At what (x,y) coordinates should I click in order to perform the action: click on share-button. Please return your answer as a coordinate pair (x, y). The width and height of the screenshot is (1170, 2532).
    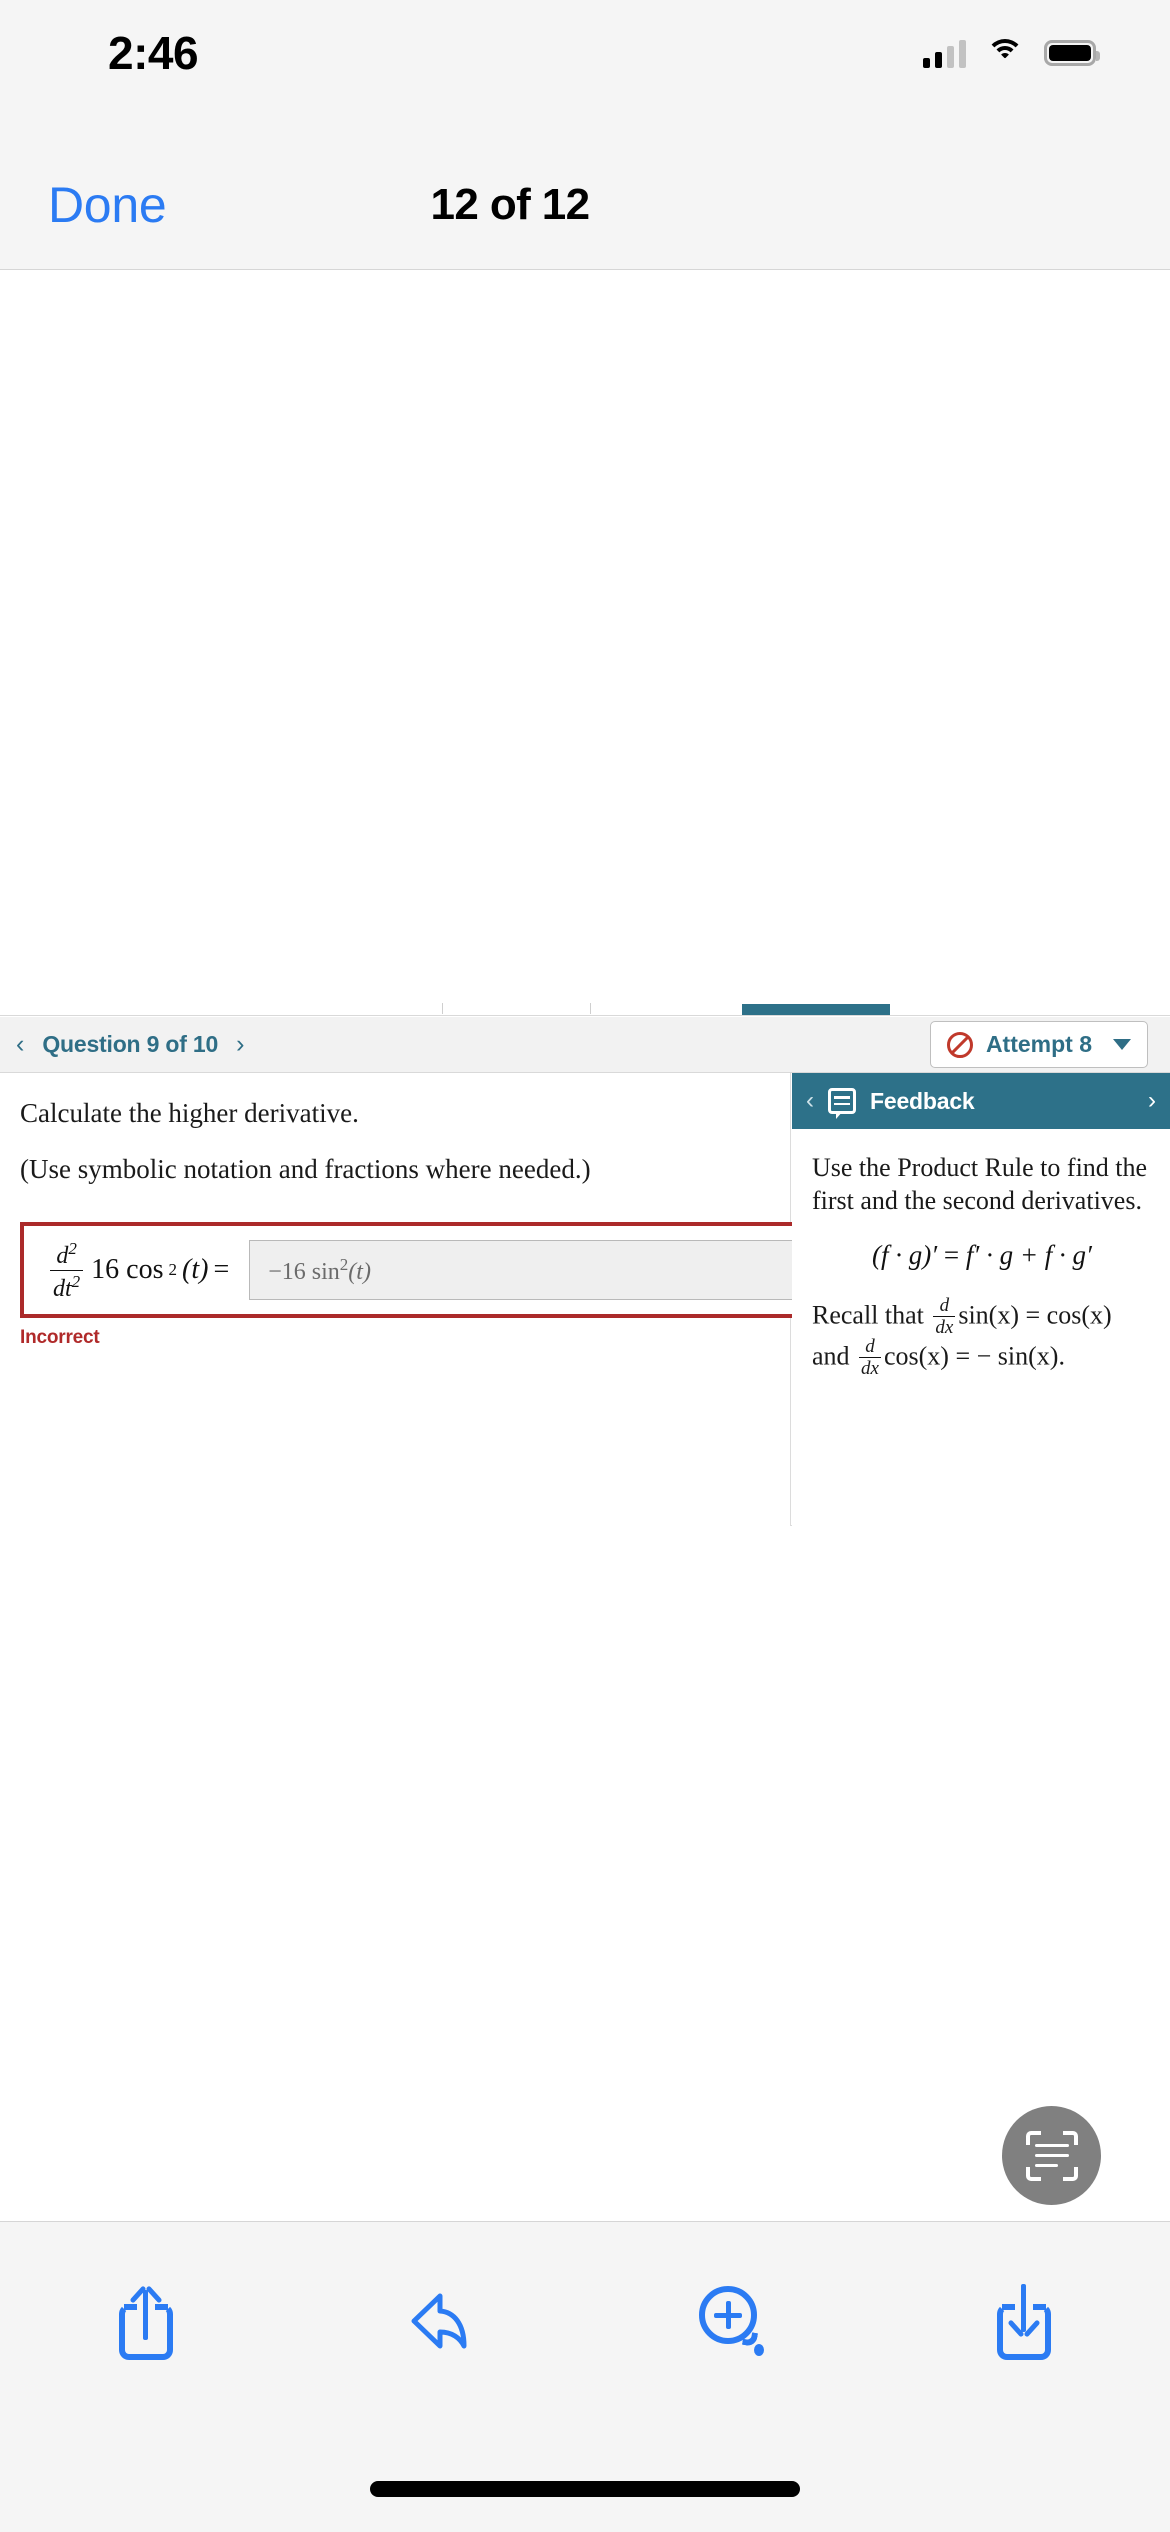
    Looking at the image, I should click on (146, 2321).